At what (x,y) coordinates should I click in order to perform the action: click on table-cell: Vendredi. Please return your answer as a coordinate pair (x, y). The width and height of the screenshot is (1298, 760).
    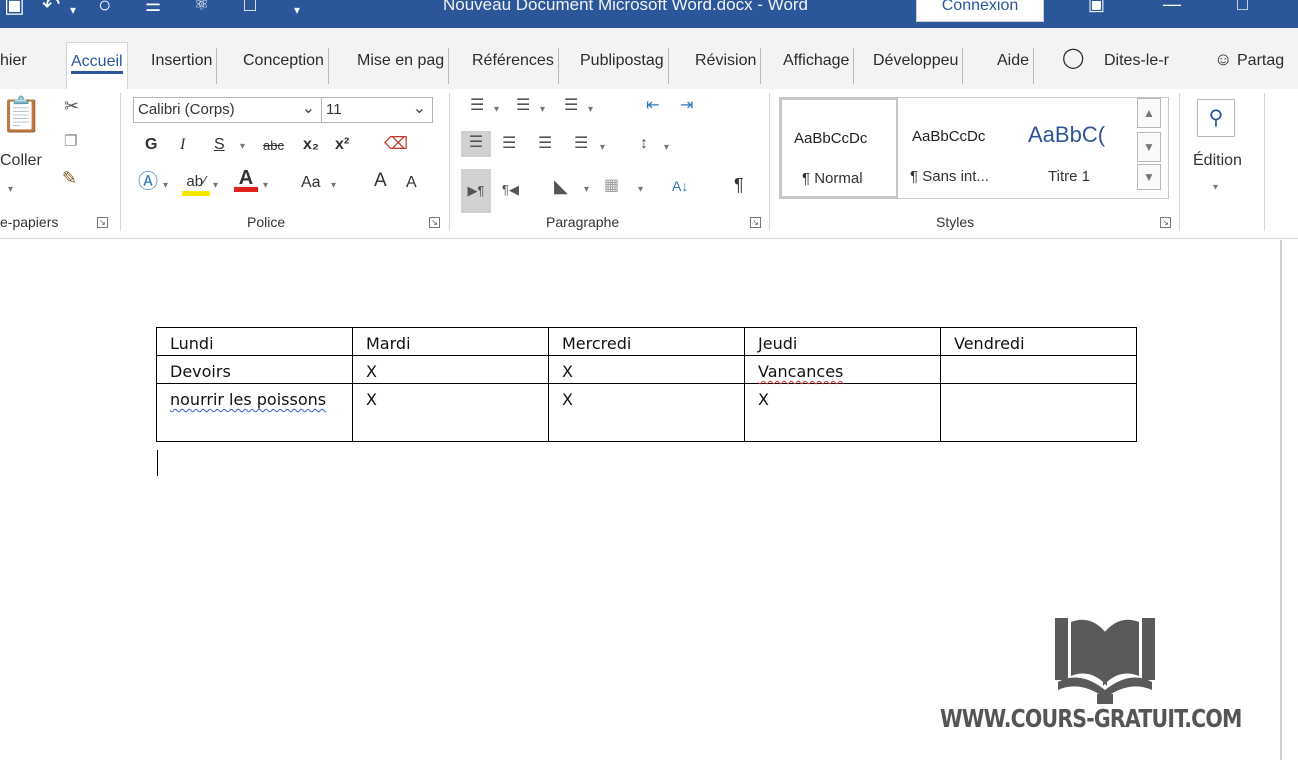
    Looking at the image, I should click on (1038, 341).